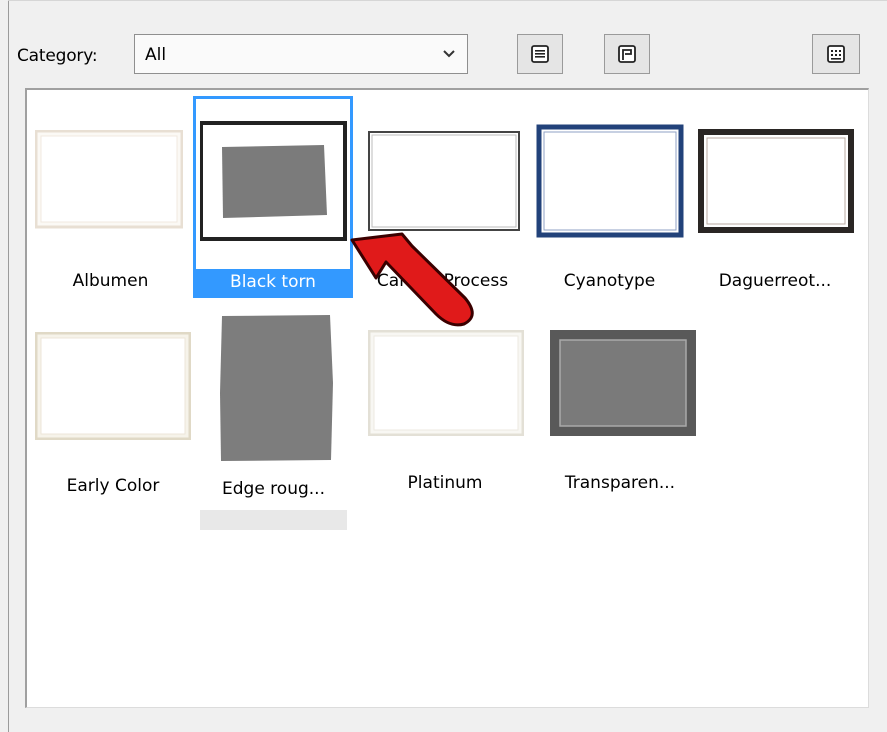 The image size is (887, 732). What do you see at coordinates (8, 366) in the screenshot?
I see `panel-left-edge` at bounding box center [8, 366].